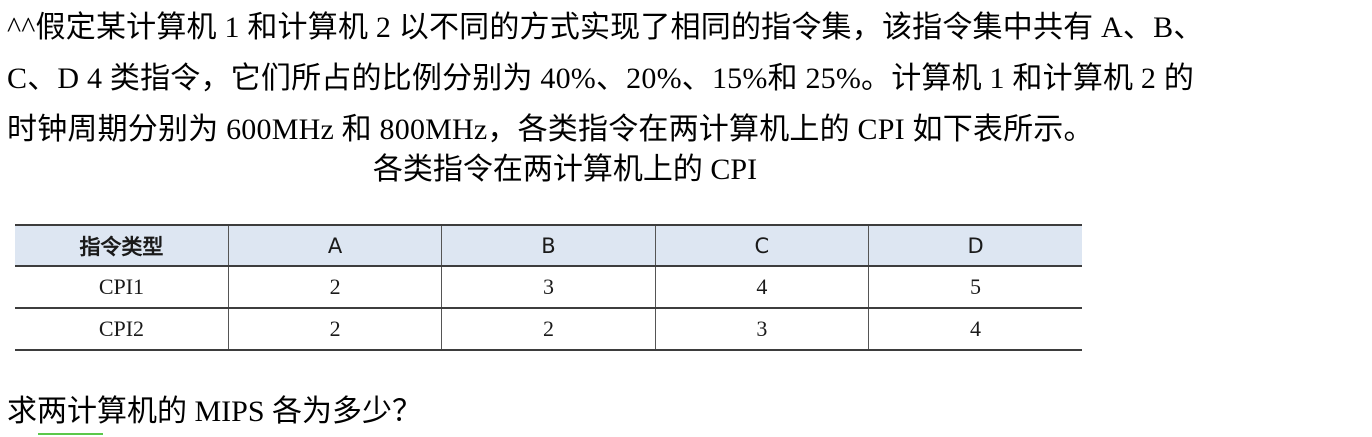 The height and width of the screenshot is (437, 1372). I want to click on header-instruction-type: 指令类型, so click(122, 245).